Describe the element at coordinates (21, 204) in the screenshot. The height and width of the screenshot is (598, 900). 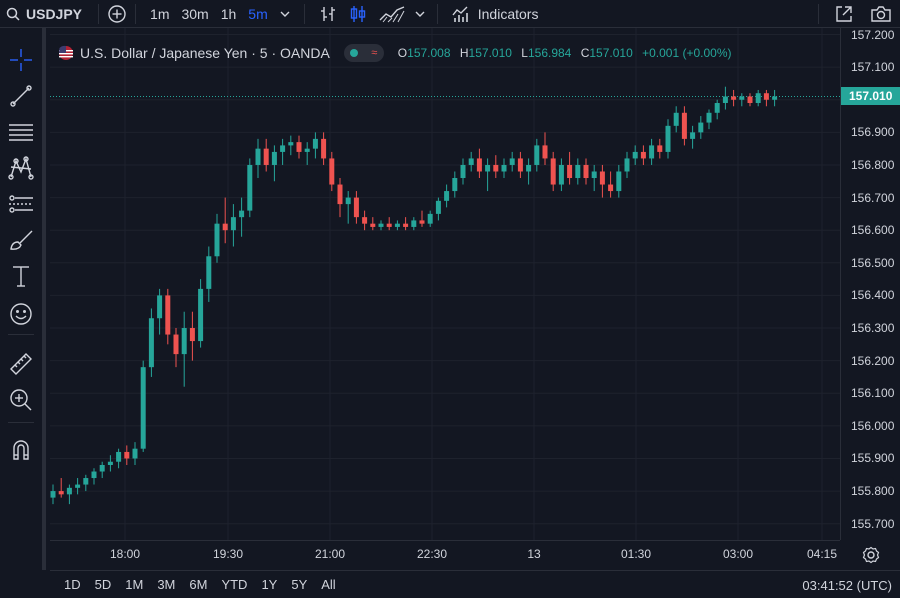
I see `forecast-tool` at that location.